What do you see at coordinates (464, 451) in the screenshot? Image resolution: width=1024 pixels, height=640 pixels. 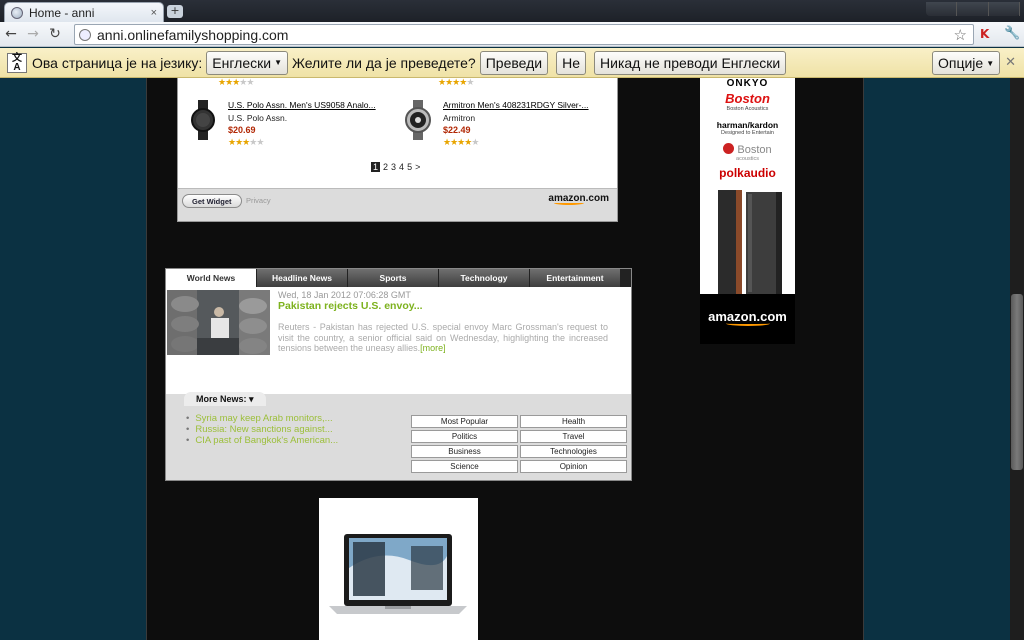 I see `category-business: Business` at bounding box center [464, 451].